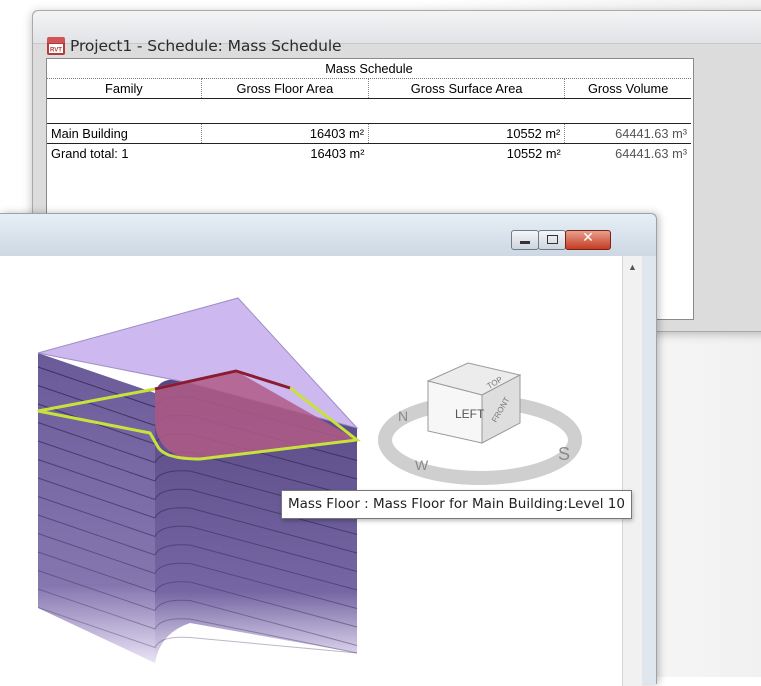  What do you see at coordinates (422, 465) in the screenshot?
I see `compass-w: W` at bounding box center [422, 465].